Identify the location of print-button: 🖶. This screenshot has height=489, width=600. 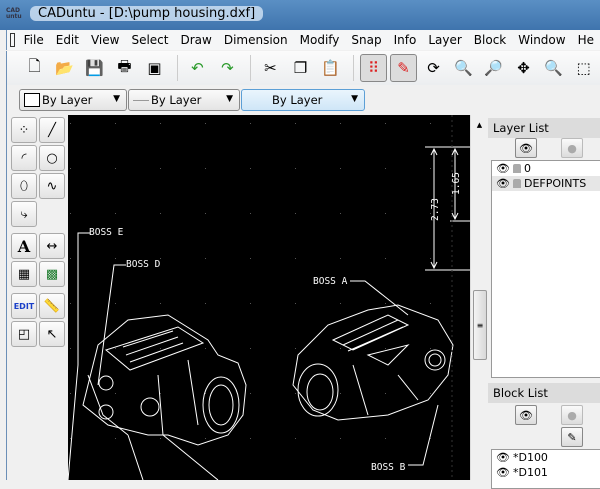
(124, 68).